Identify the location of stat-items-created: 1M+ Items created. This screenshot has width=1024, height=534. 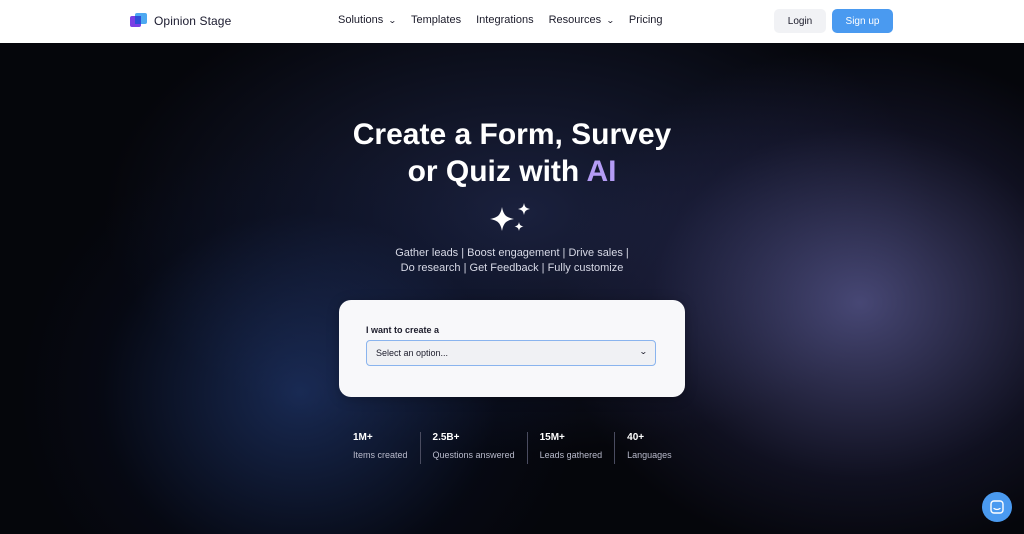
(387, 448).